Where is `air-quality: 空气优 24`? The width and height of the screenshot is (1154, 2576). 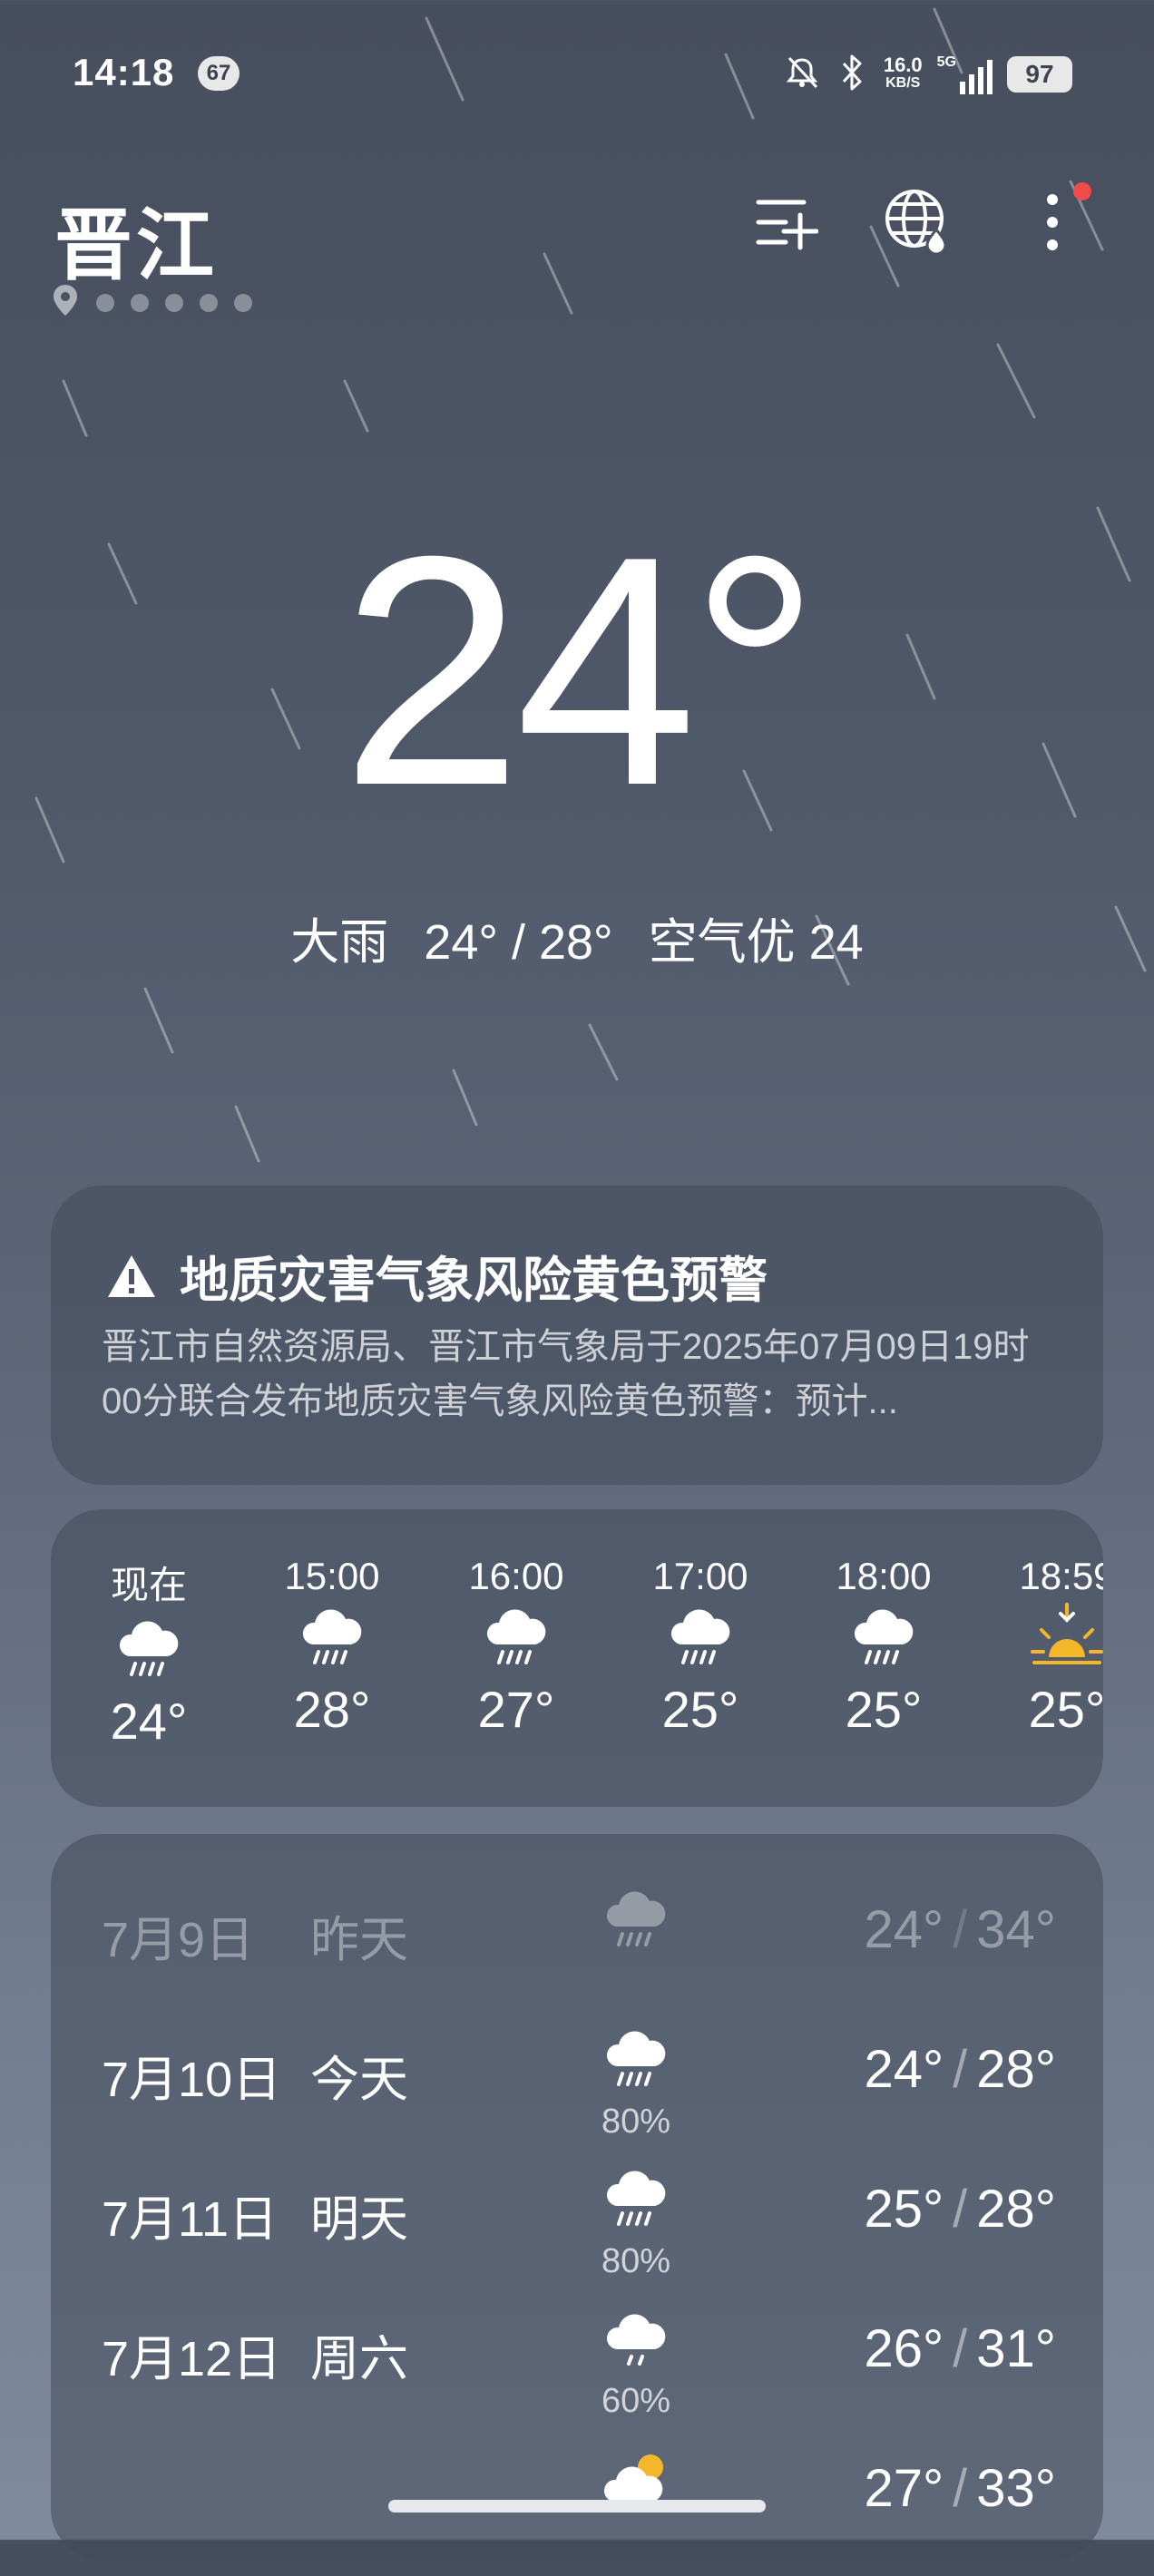 air-quality: 空气优 24 is located at coordinates (756, 942).